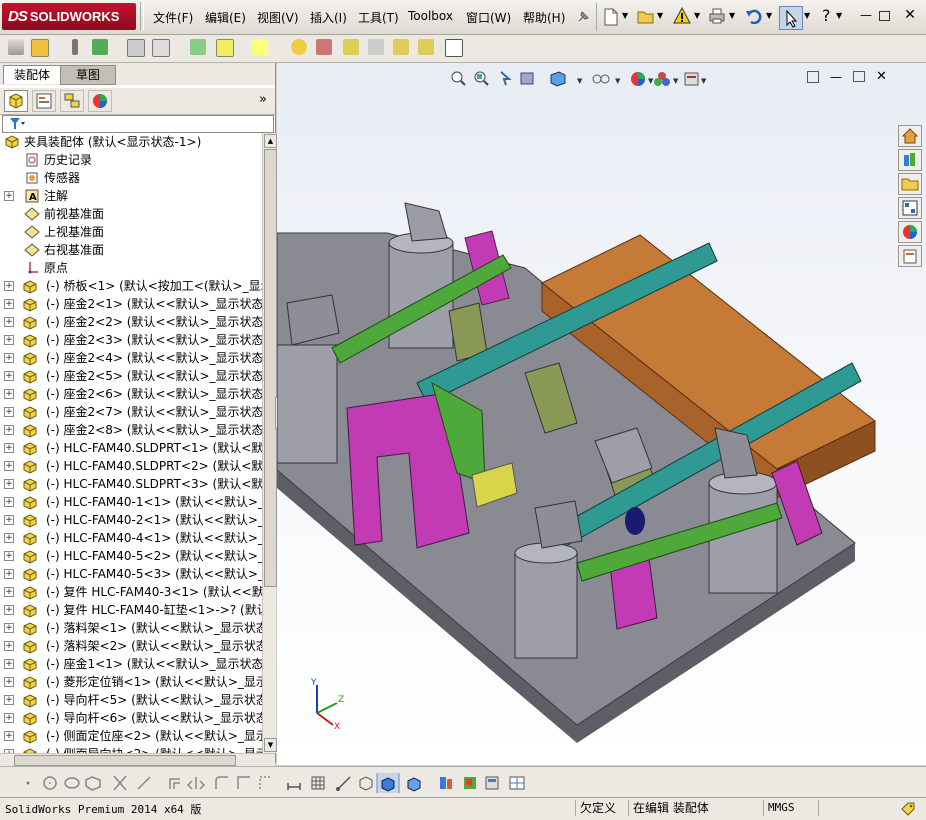  Describe the element at coordinates (72, 783) in the screenshot. I see `ellipse-icon` at that location.